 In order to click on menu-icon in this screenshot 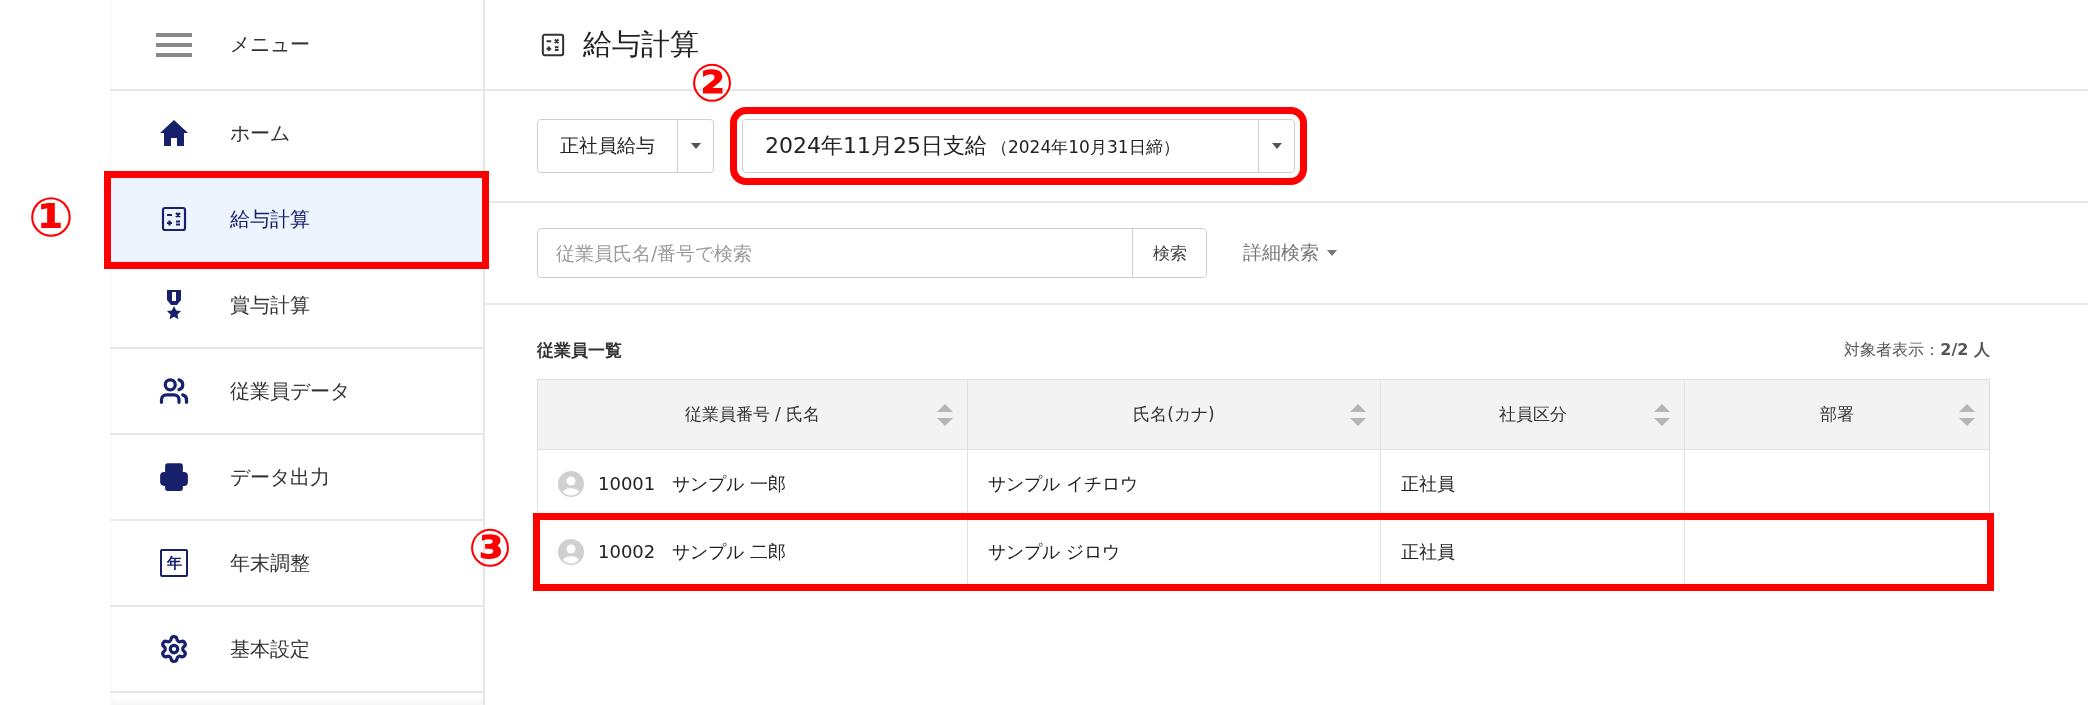, I will do `click(174, 44)`.